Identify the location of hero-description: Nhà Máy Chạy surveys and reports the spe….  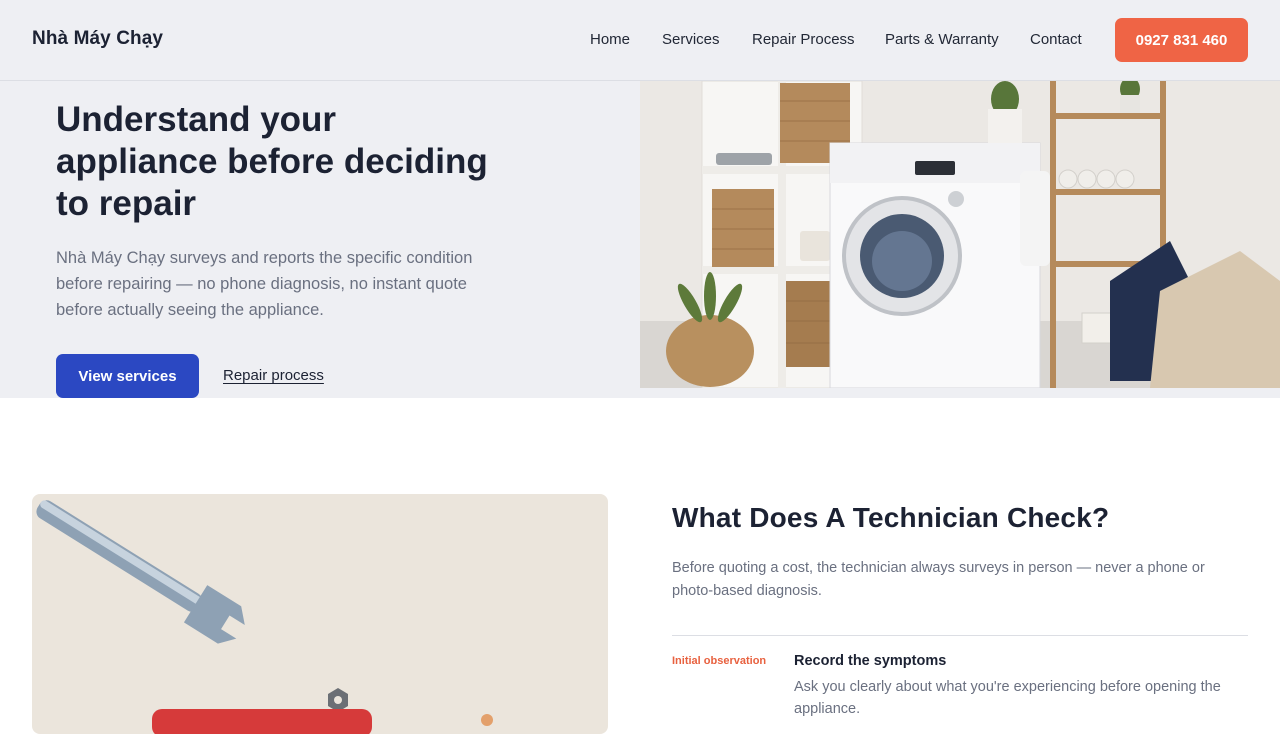
(264, 284).